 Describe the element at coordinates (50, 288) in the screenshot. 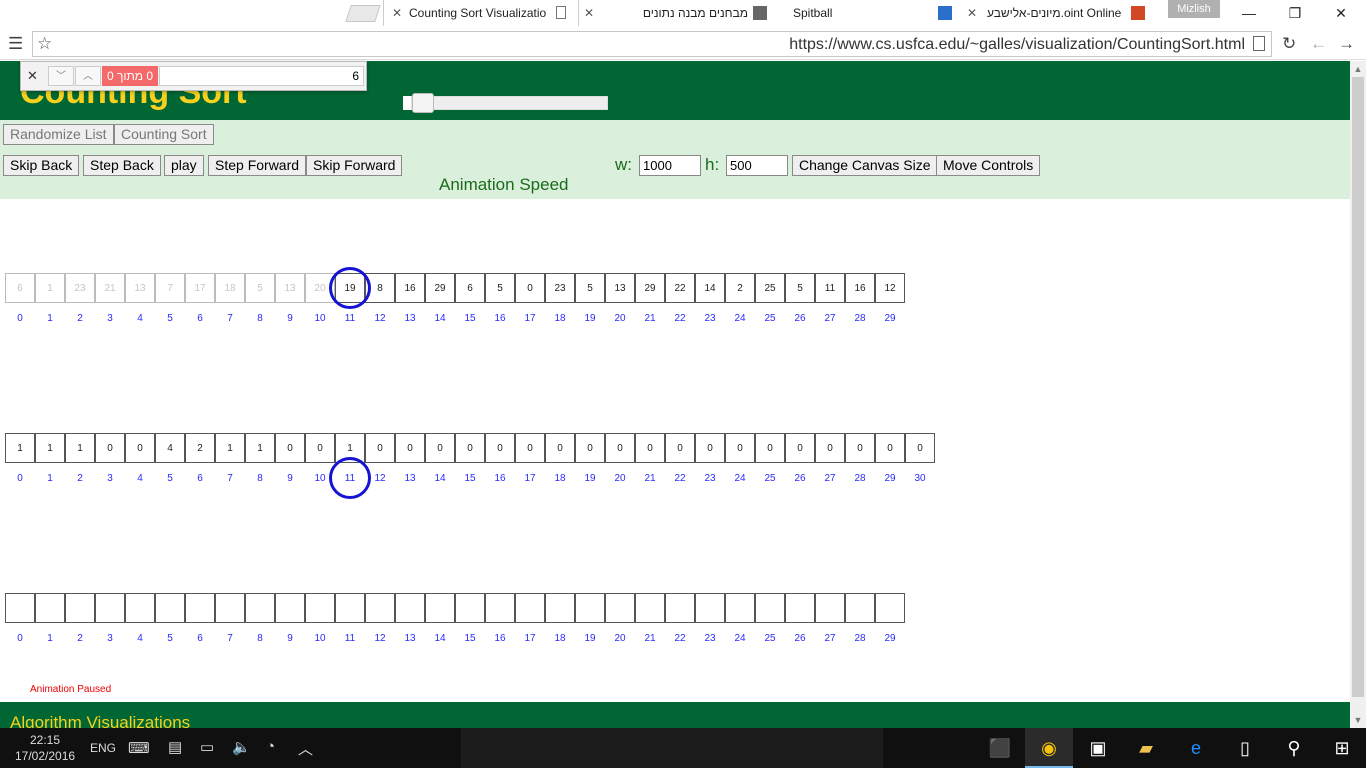

I see `input-array-cell: 1` at that location.